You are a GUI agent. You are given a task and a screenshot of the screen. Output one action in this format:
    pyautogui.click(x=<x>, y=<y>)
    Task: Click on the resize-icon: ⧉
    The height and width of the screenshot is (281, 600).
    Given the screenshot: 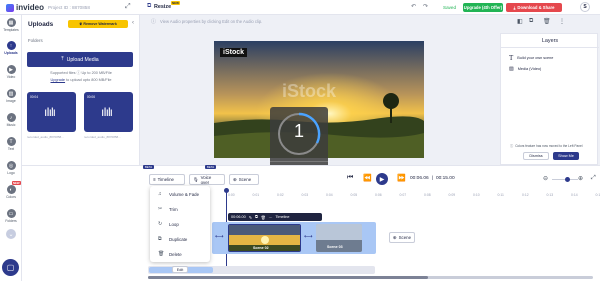 What is the action you would take?
    pyautogui.click(x=149, y=6)
    